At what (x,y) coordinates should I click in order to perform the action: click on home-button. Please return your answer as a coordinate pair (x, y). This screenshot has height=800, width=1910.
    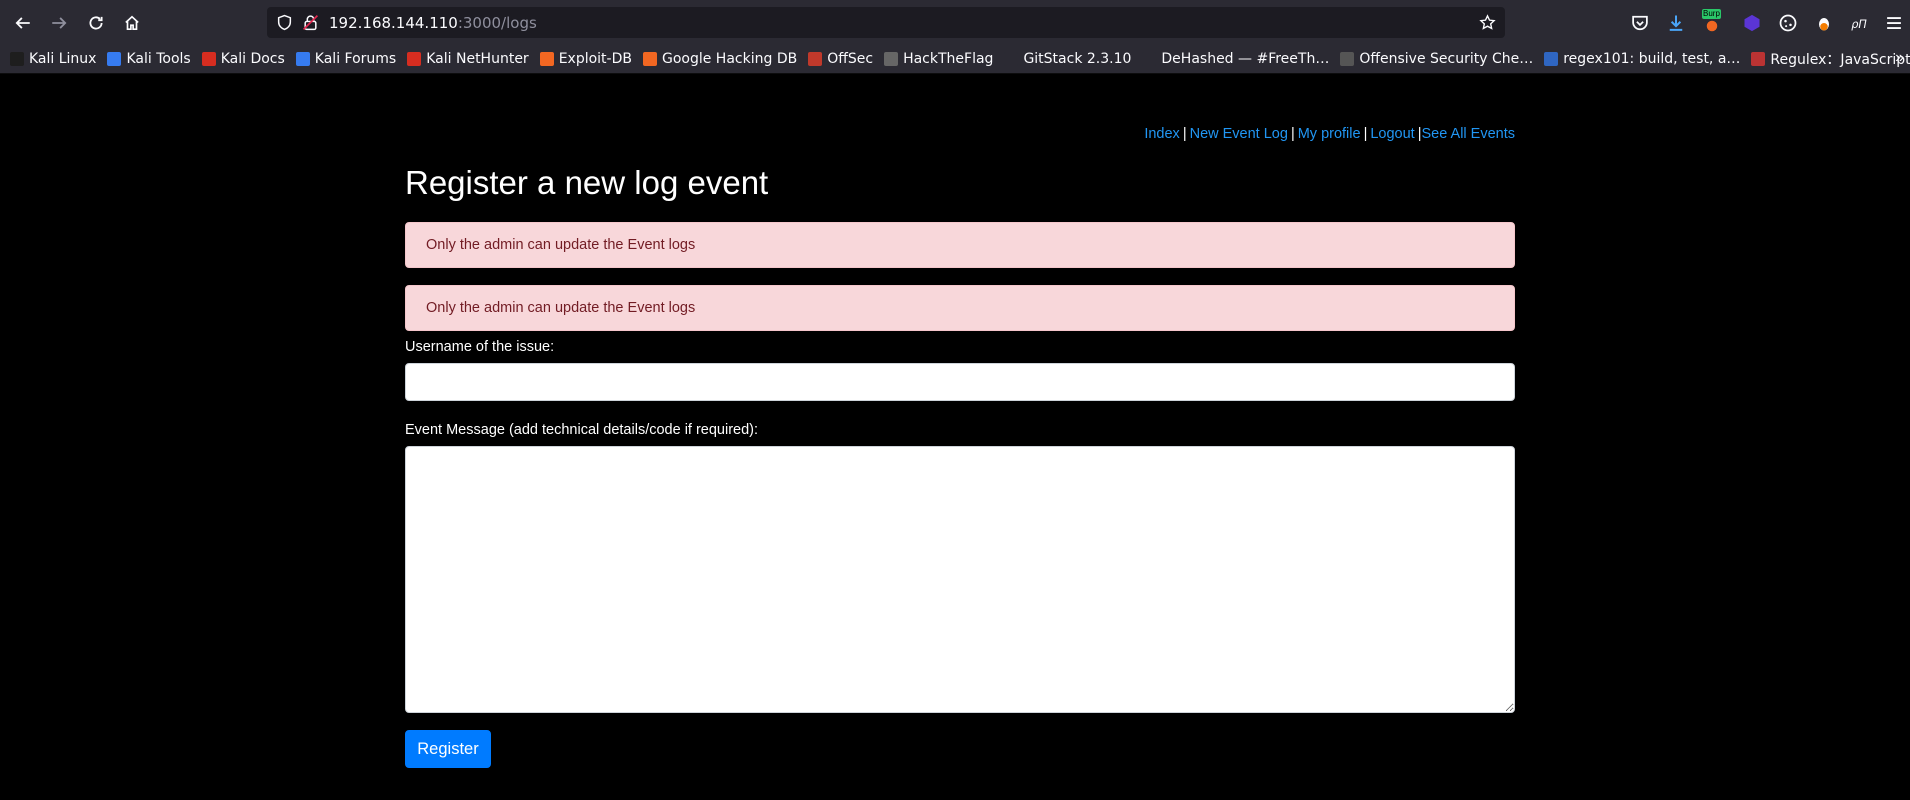
    Looking at the image, I should click on (132, 23).